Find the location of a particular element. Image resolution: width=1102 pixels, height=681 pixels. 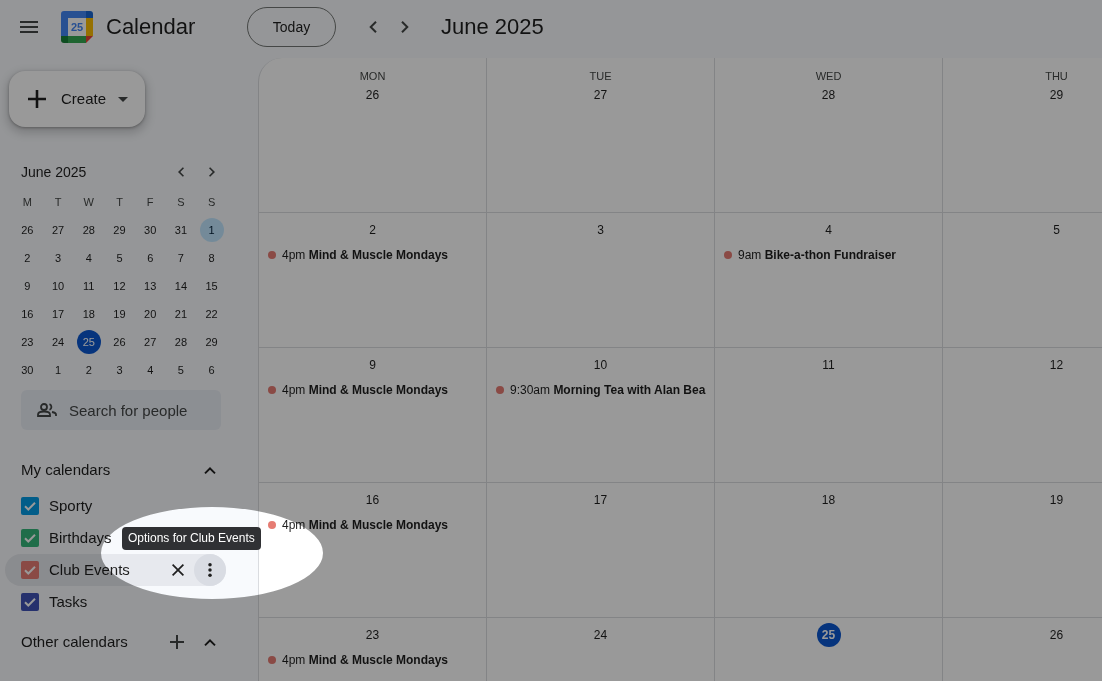

day-button: 18 is located at coordinates (88, 314).